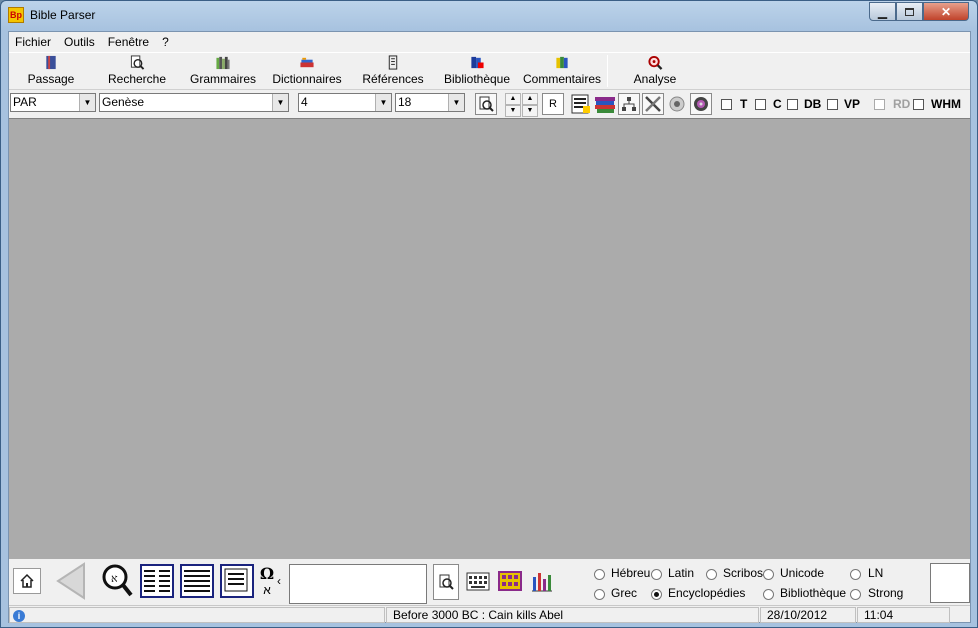  What do you see at coordinates (882, 11) in the screenshot?
I see `minimize-button: ▁` at bounding box center [882, 11].